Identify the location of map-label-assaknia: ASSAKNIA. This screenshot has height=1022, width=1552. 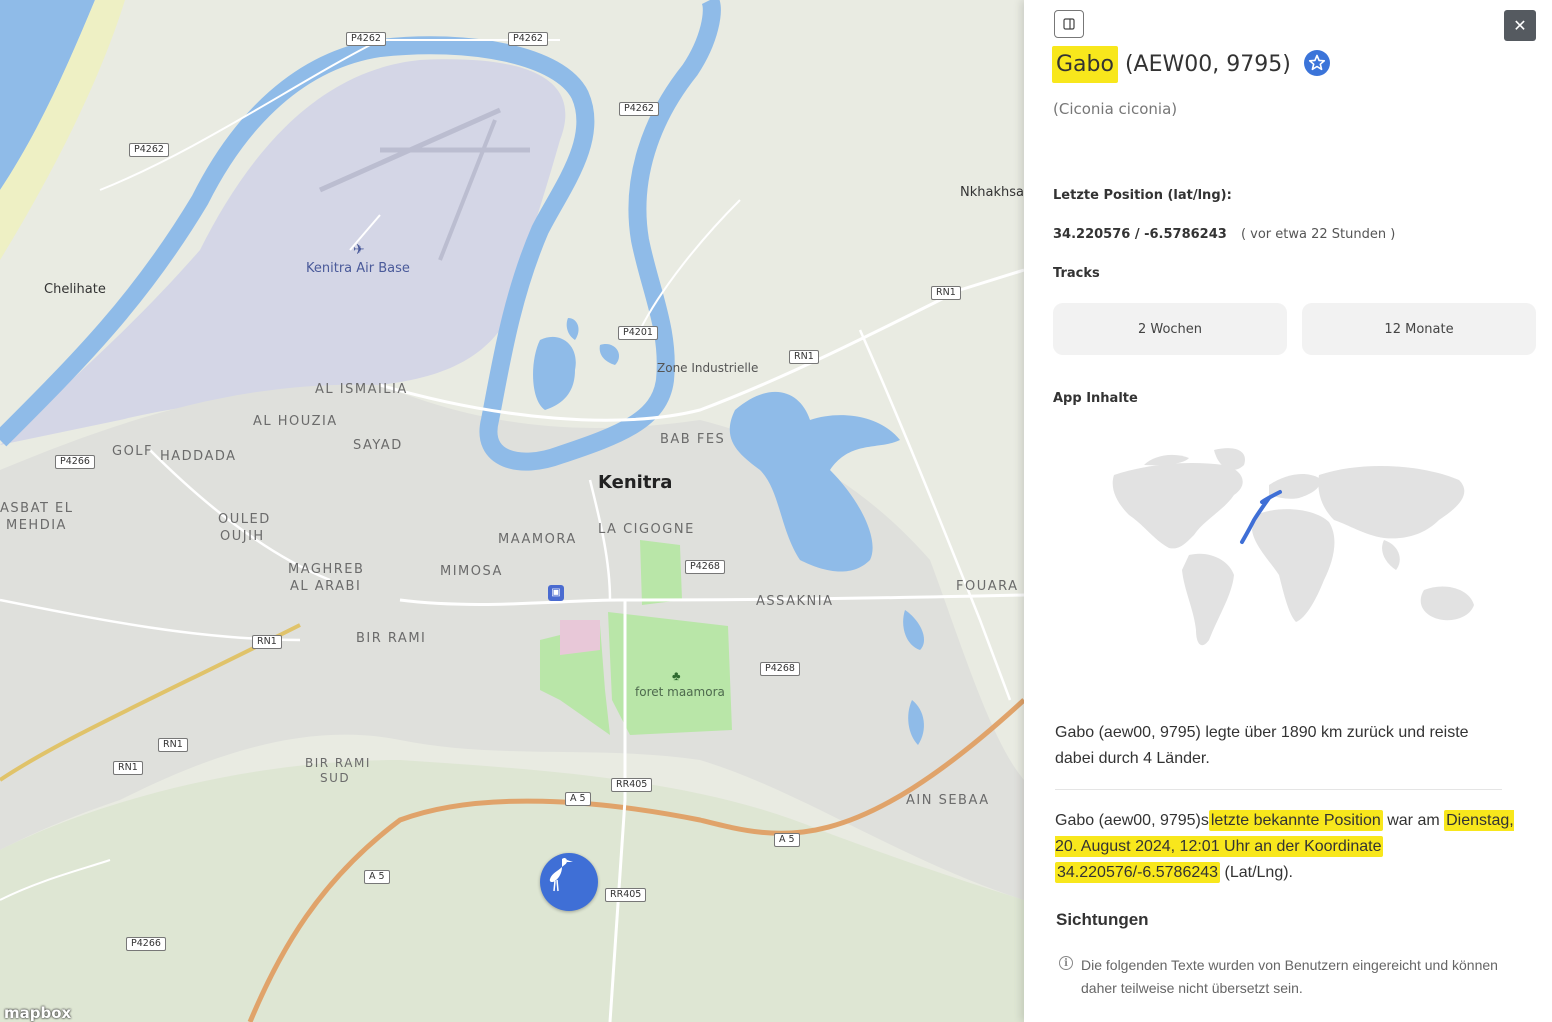
(795, 601).